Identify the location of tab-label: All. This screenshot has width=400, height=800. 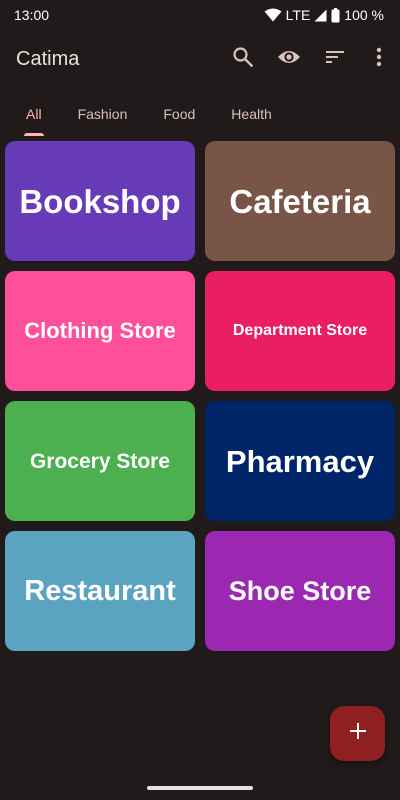
(34, 114).